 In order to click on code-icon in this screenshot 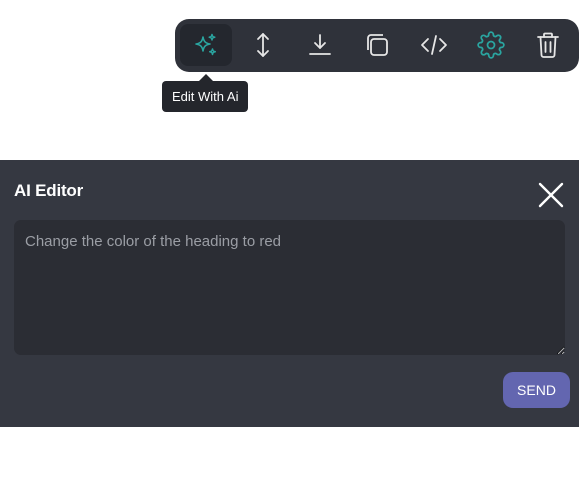, I will do `click(434, 45)`.